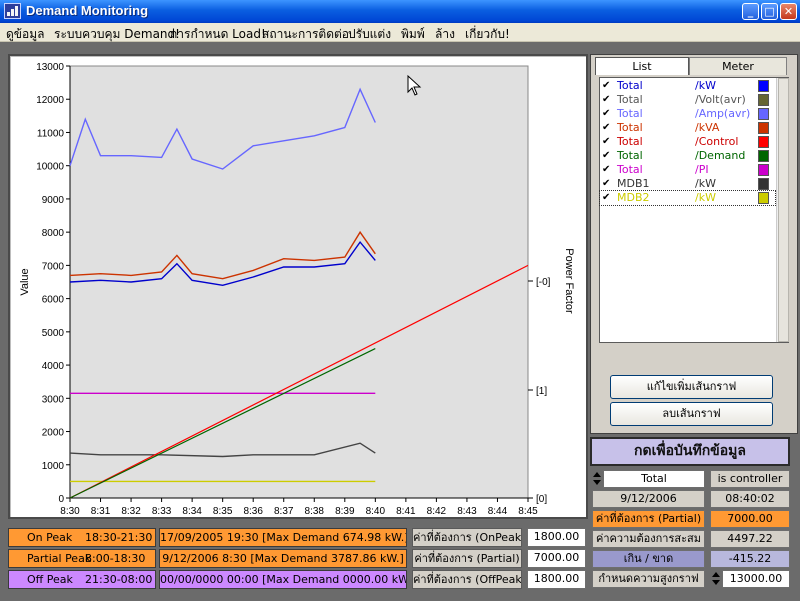 The width and height of the screenshot is (800, 601). Describe the element at coordinates (633, 183) in the screenshot. I see `channel-name: MDB1` at that location.